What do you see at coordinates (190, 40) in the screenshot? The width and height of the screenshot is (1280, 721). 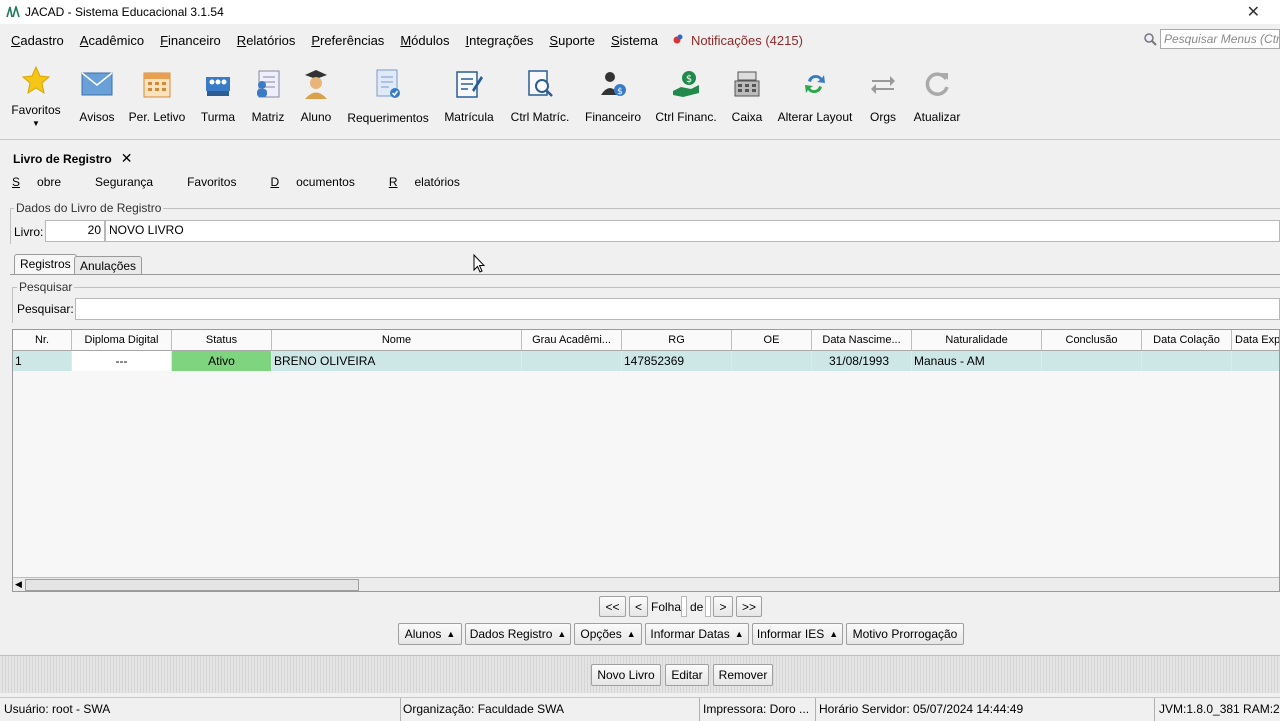 I see `menu-financeiro: Financeiro` at bounding box center [190, 40].